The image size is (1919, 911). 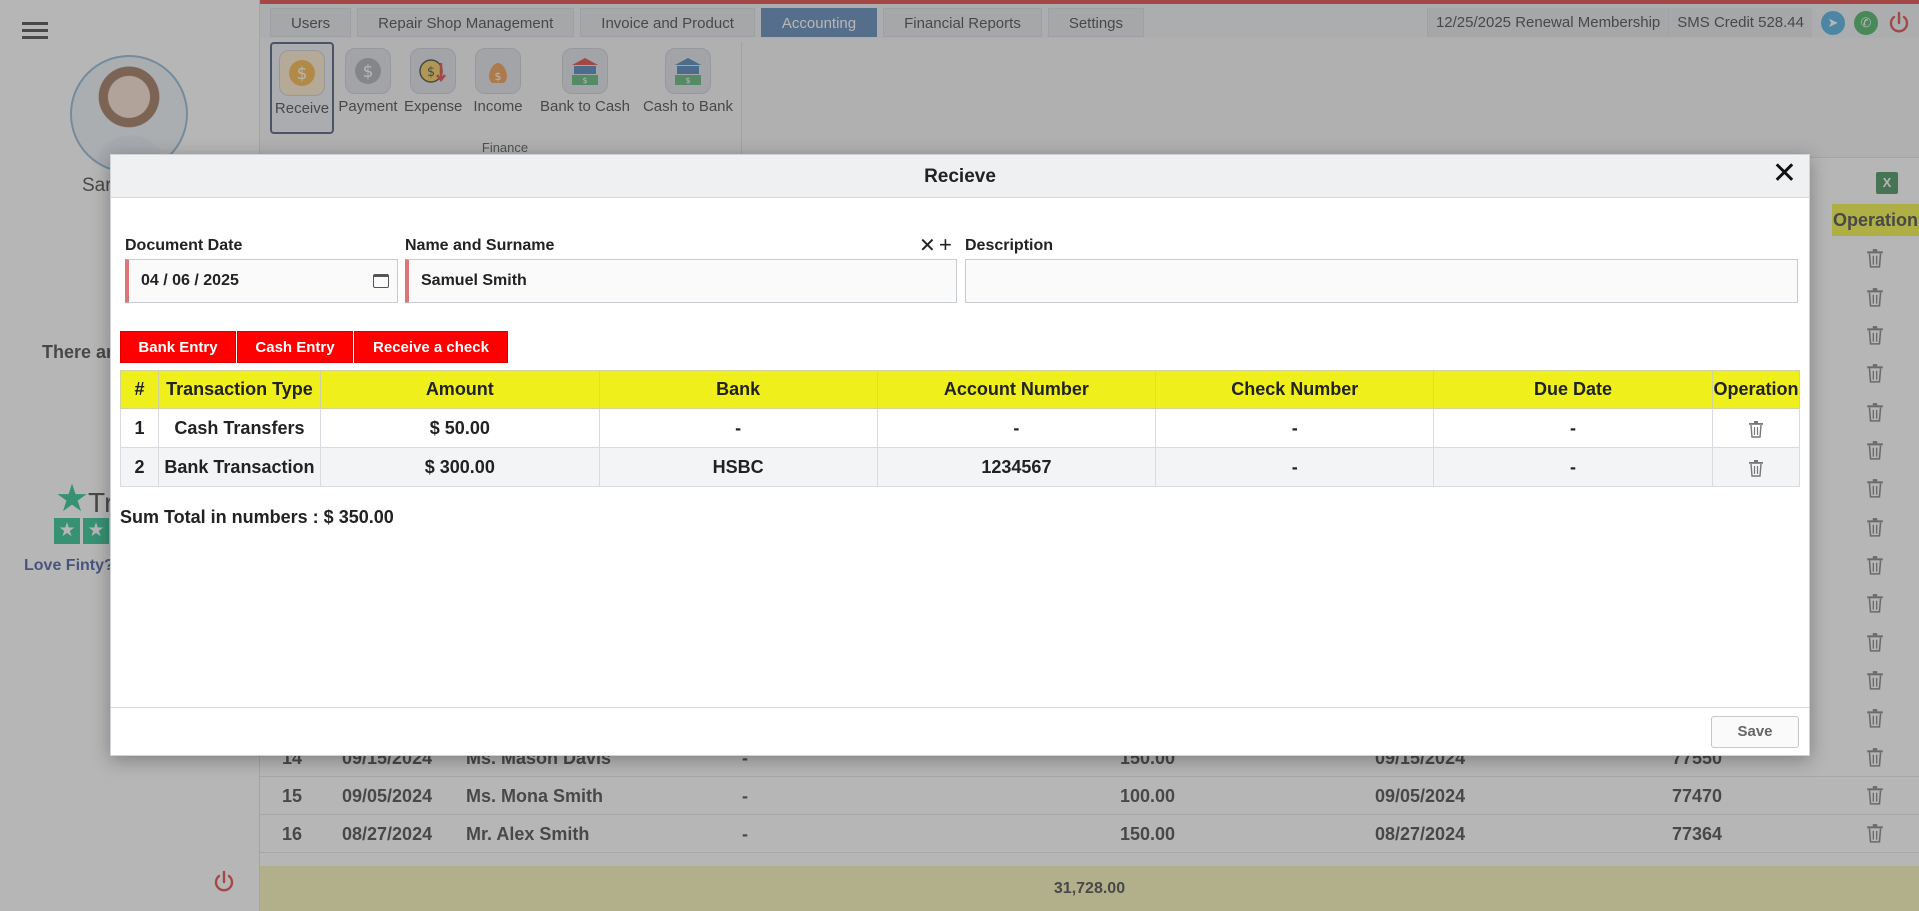 What do you see at coordinates (459, 389) in the screenshot?
I see `column-header: Amount` at bounding box center [459, 389].